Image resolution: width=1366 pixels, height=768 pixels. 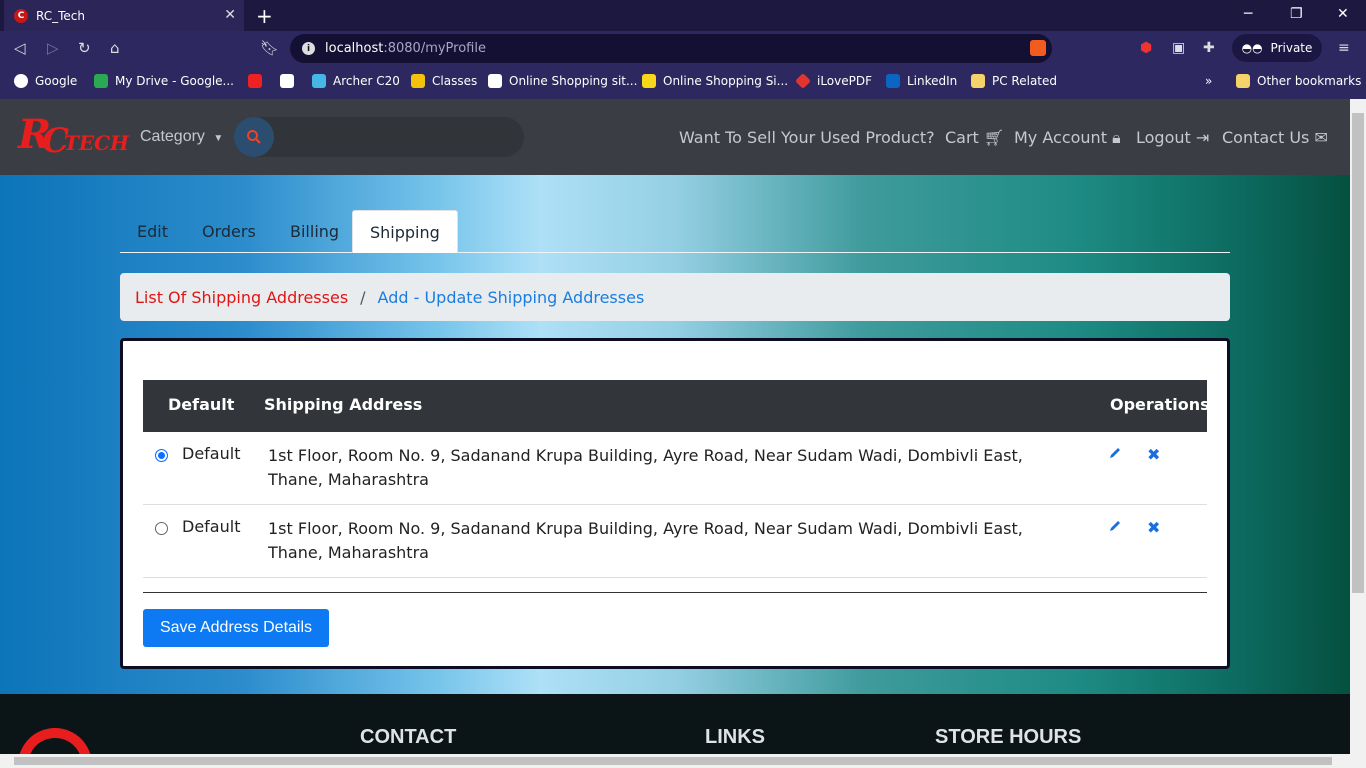 What do you see at coordinates (308, 48) in the screenshot?
I see `site-info-icon: i` at bounding box center [308, 48].